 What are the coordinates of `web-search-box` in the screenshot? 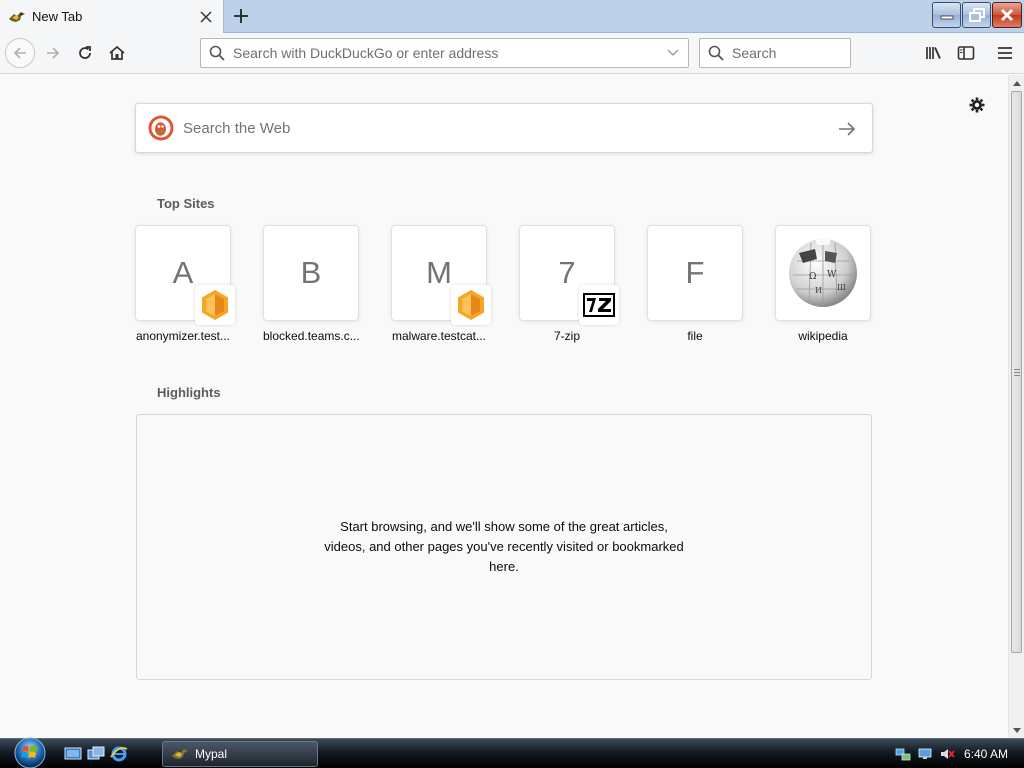 It's located at (504, 128).